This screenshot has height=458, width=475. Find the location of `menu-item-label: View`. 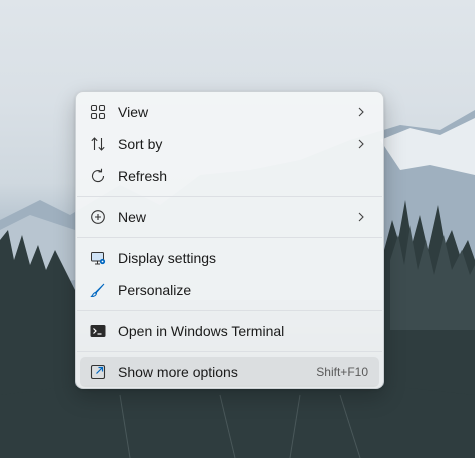

menu-item-label: View is located at coordinates (133, 112).